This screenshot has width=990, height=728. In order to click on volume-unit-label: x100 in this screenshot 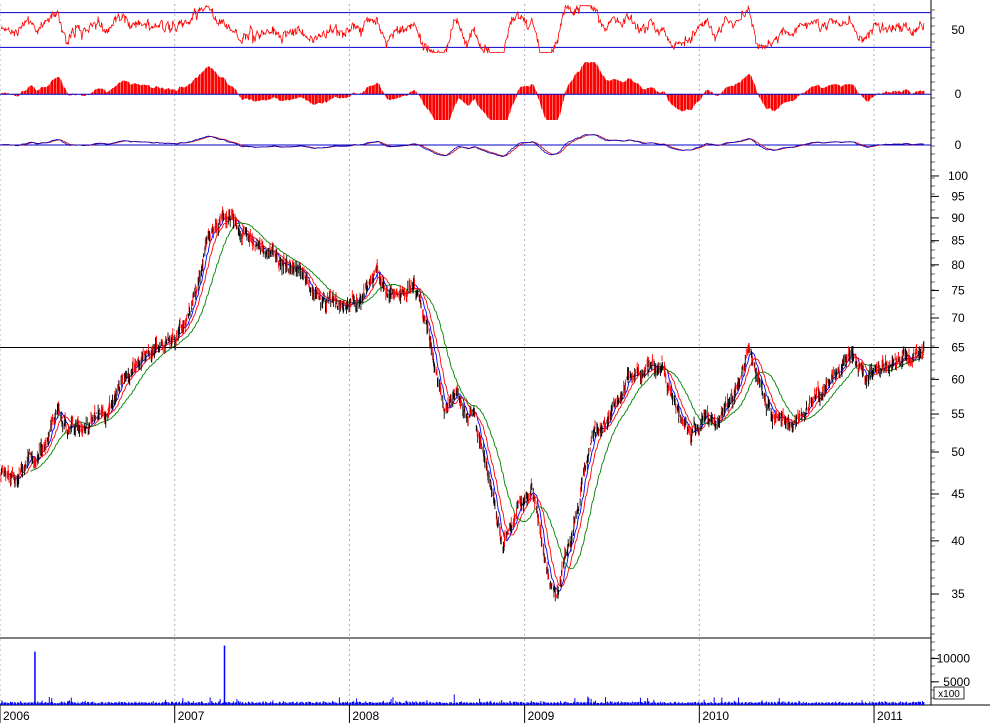, I will do `click(949, 694)`.